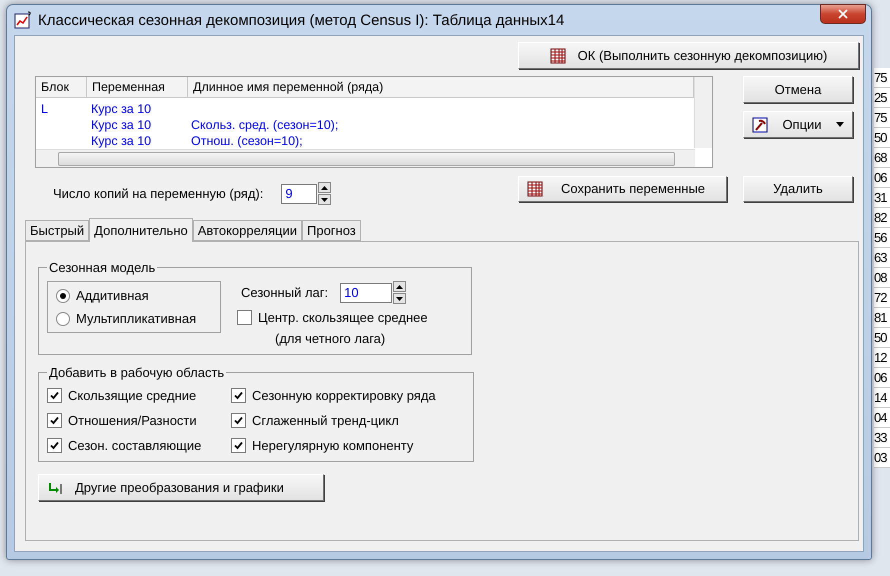 This screenshot has height=576, width=890. Describe the element at coordinates (366, 292) in the screenshot. I see `seasonal-lag-field: 10` at that location.